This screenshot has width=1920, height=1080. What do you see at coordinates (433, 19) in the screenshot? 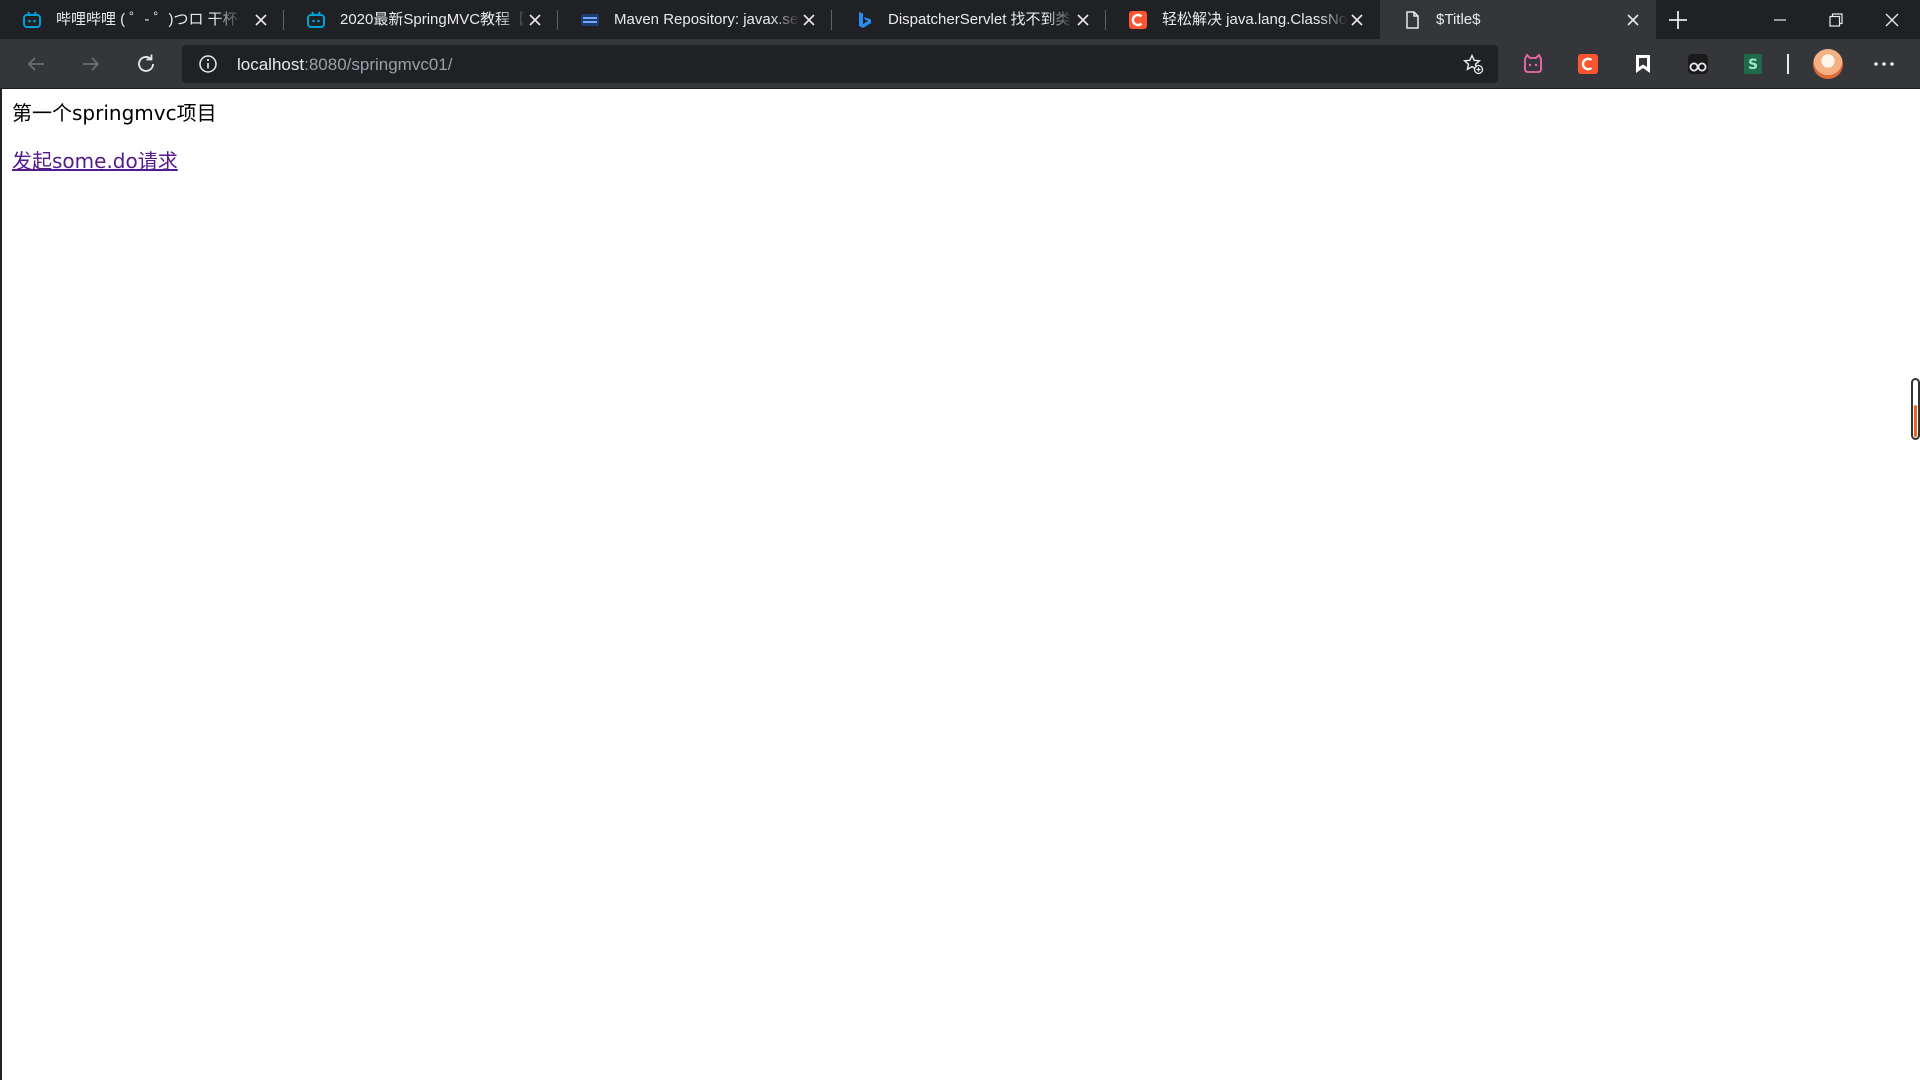
I see `tab-title: 2020最新SpringMVC教程【IDEA版】` at bounding box center [433, 19].